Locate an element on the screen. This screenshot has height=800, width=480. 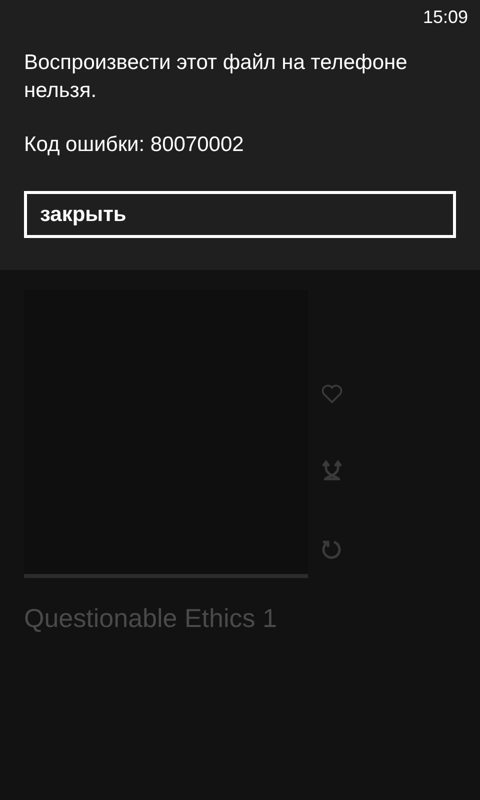
error-code: Код ошибки: 80070002 is located at coordinates (134, 145).